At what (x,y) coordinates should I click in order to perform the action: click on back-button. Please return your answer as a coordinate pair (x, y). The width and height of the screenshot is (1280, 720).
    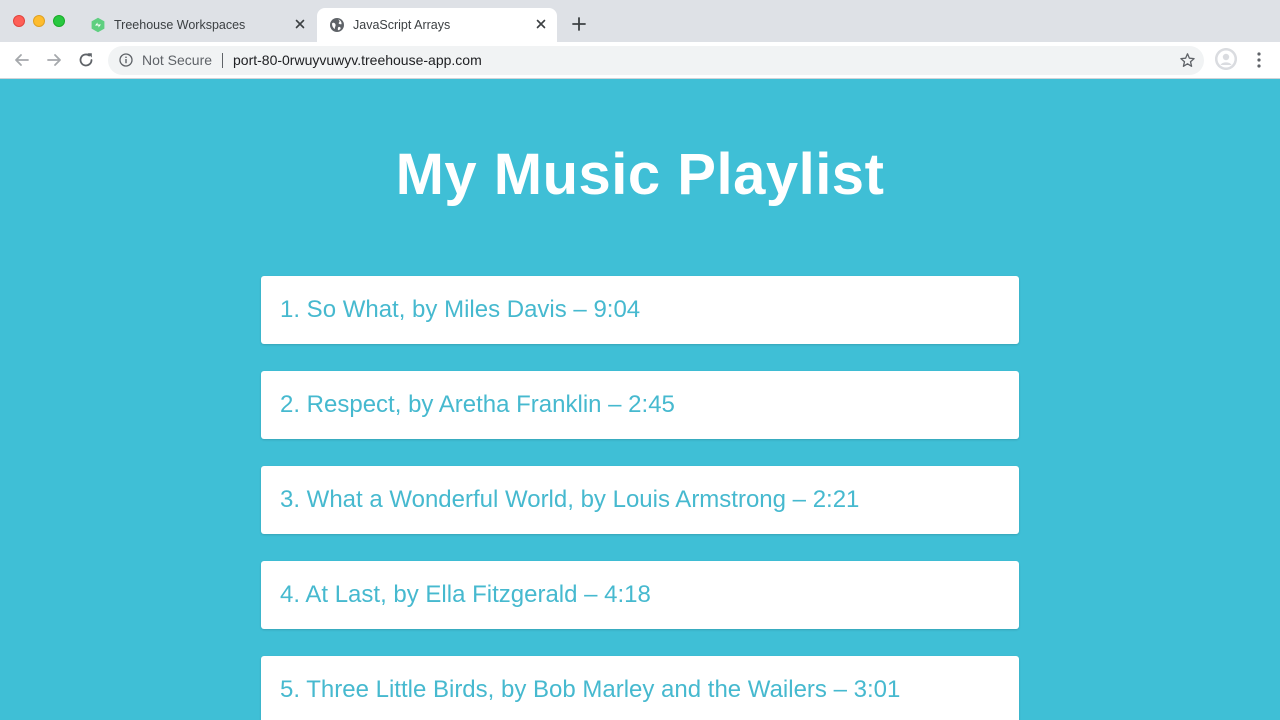
    Looking at the image, I should click on (22, 60).